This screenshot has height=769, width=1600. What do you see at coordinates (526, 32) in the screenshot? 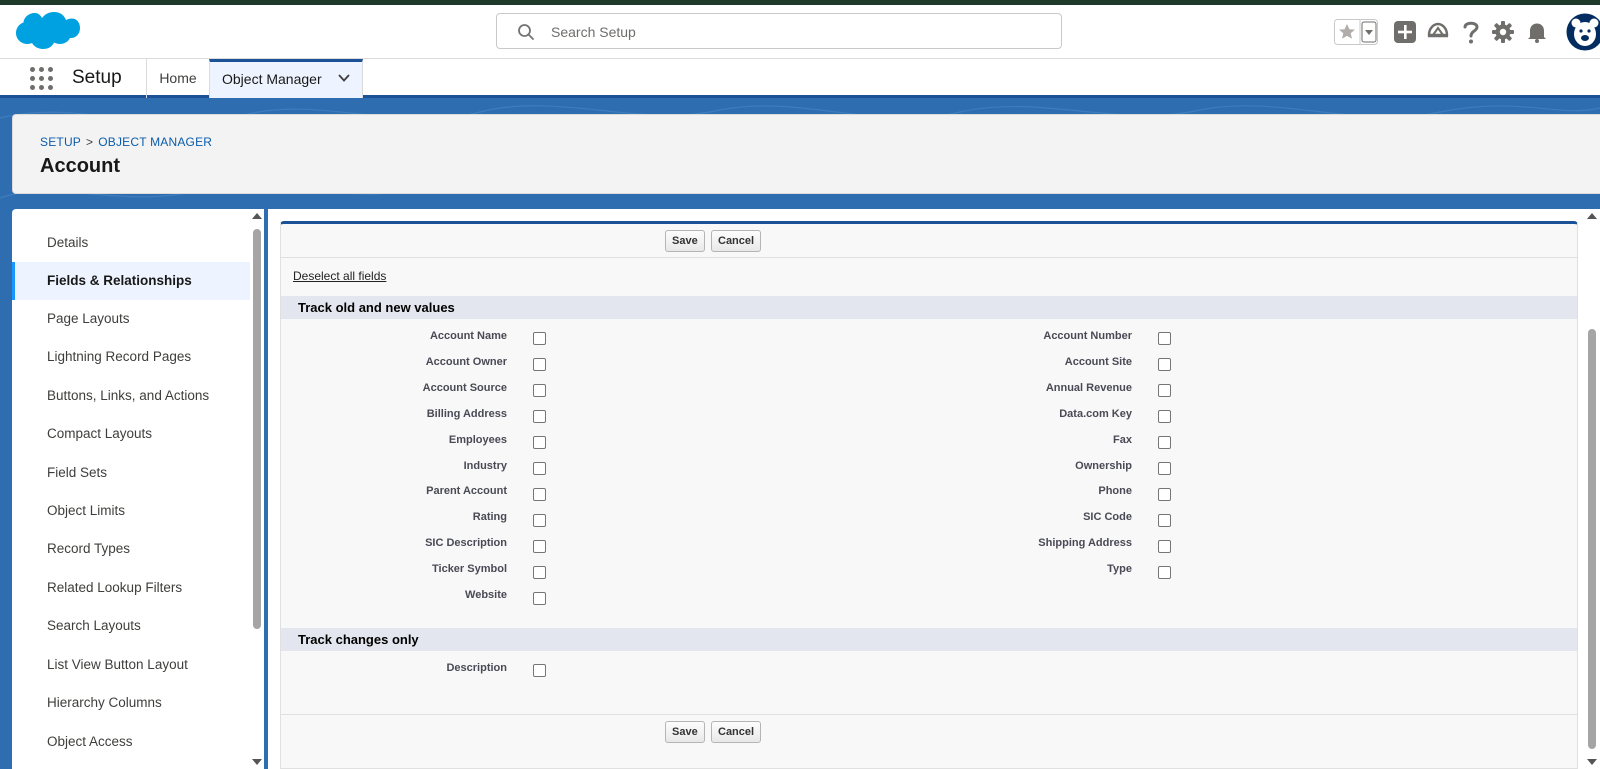
I see `search-icon` at bounding box center [526, 32].